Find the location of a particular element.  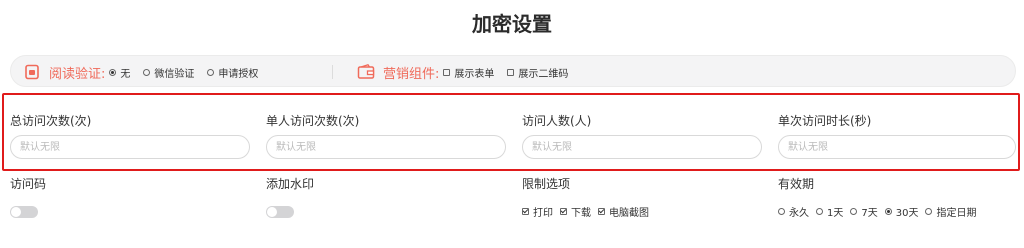

checkbox-screenshot: 电脑截图 is located at coordinates (623, 211).